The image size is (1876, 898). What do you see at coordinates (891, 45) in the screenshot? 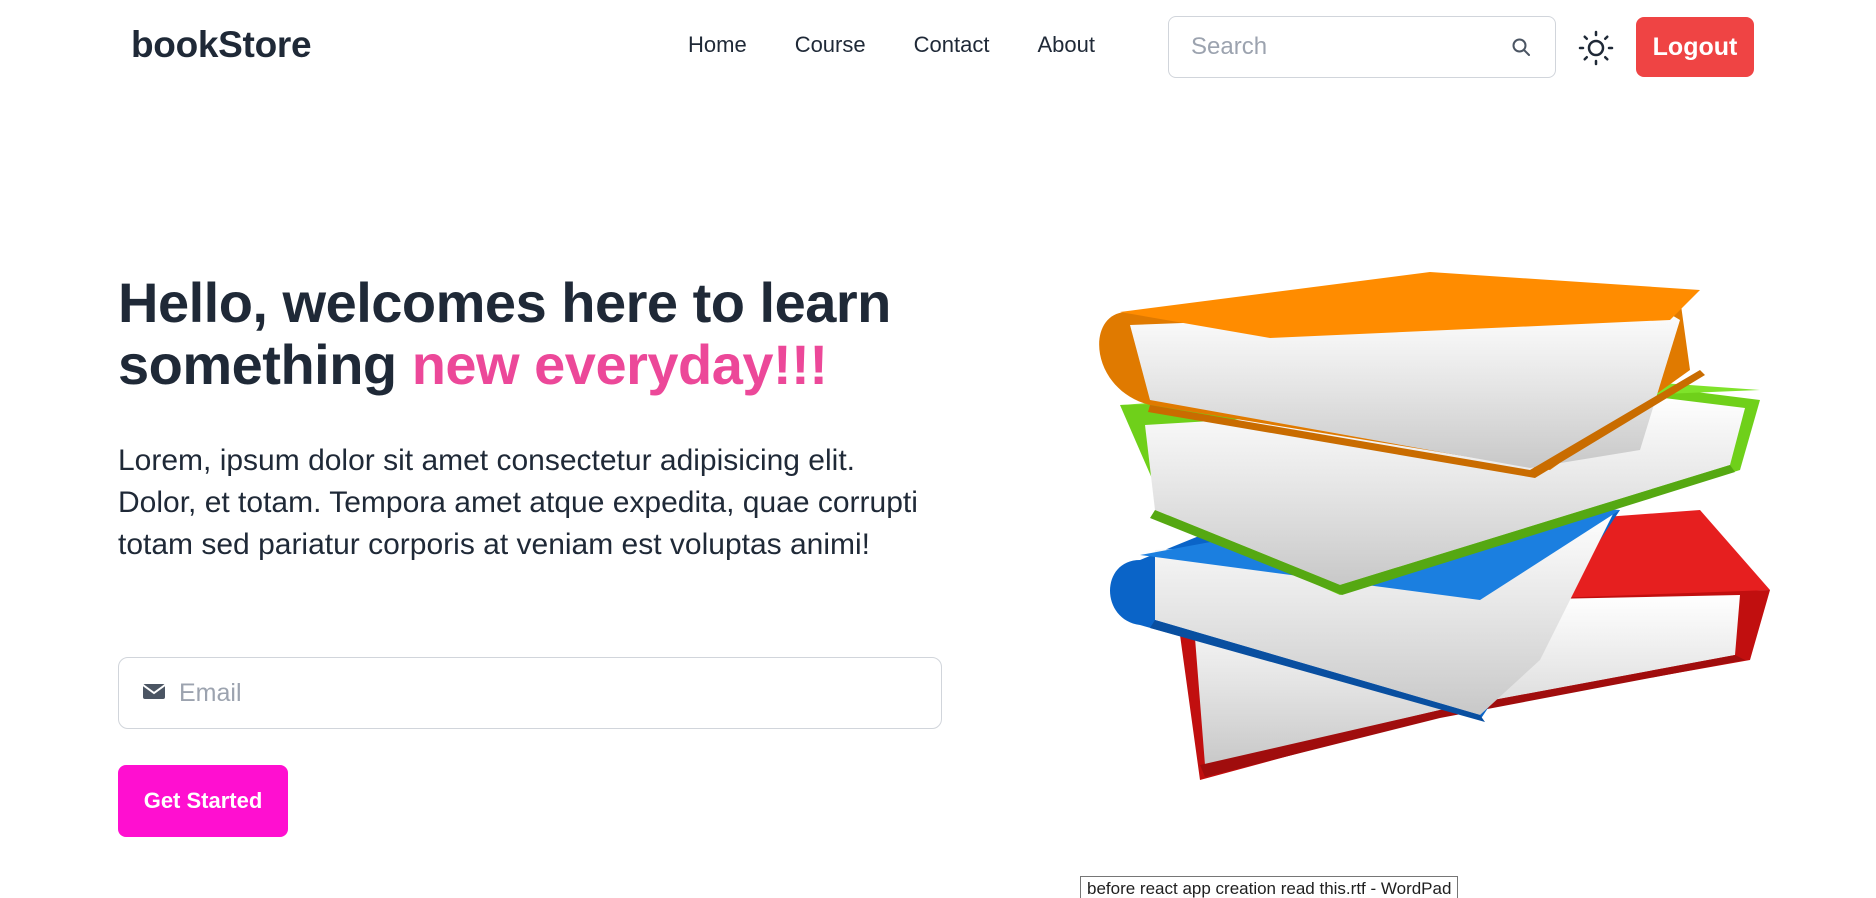
I see `nav-links: Home Course Contact About` at bounding box center [891, 45].